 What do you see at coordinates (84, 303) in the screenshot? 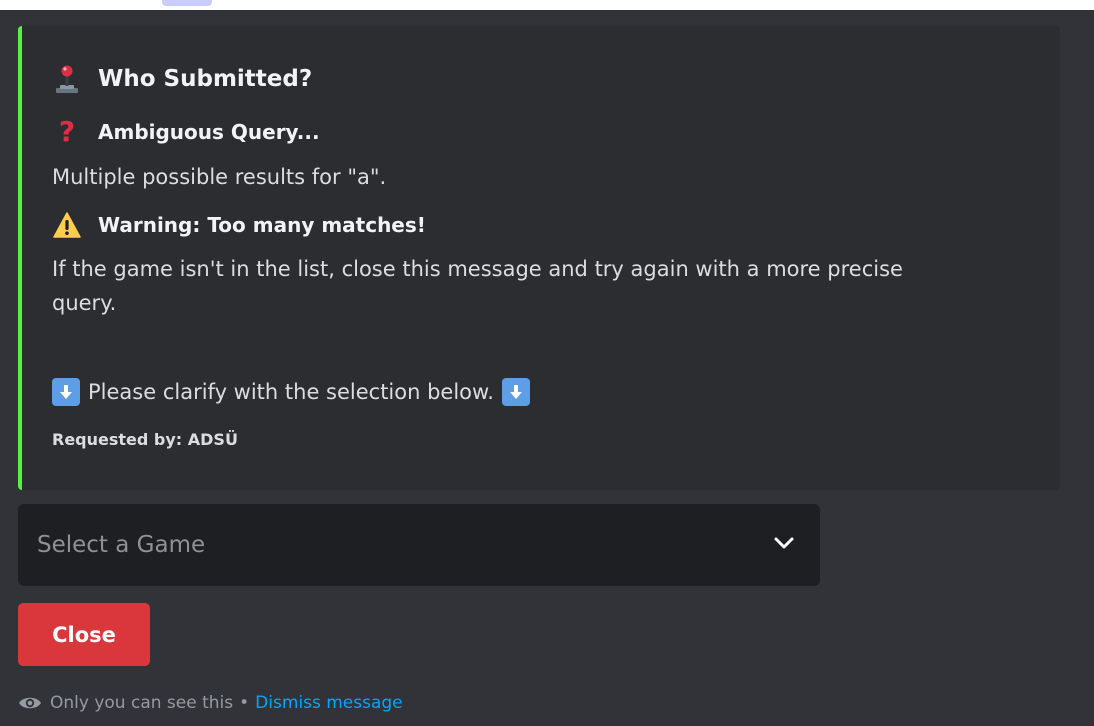
I see `field-value-warning-line-2: query.` at bounding box center [84, 303].